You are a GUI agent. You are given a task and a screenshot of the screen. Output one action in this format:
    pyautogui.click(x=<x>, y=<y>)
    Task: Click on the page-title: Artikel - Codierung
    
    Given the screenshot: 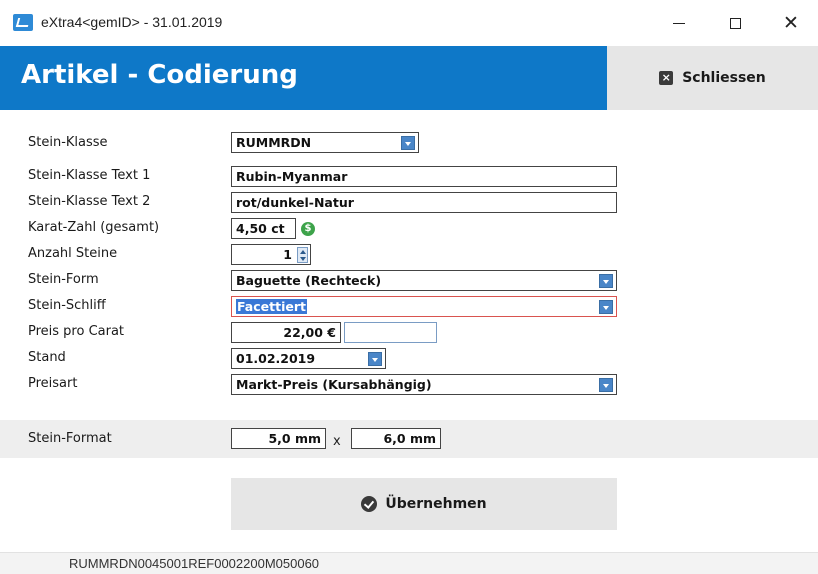 What is the action you would take?
    pyautogui.click(x=159, y=75)
    